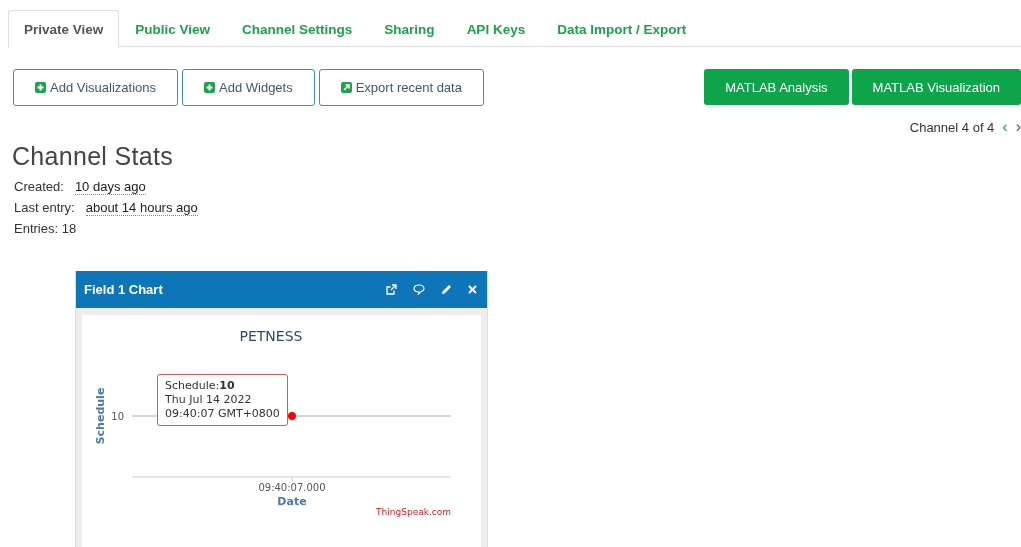 This screenshot has width=1021, height=547. Describe the element at coordinates (141, 208) in the screenshot. I see `stat-value: about 14 hours ago` at that location.